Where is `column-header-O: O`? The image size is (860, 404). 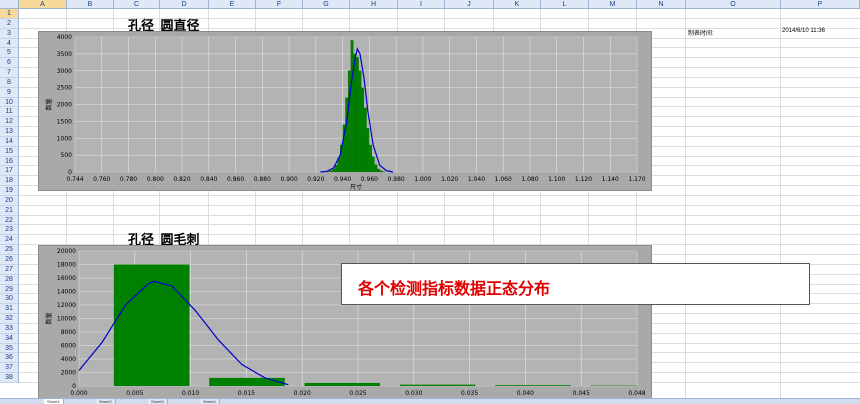 column-header-O: O is located at coordinates (733, 4).